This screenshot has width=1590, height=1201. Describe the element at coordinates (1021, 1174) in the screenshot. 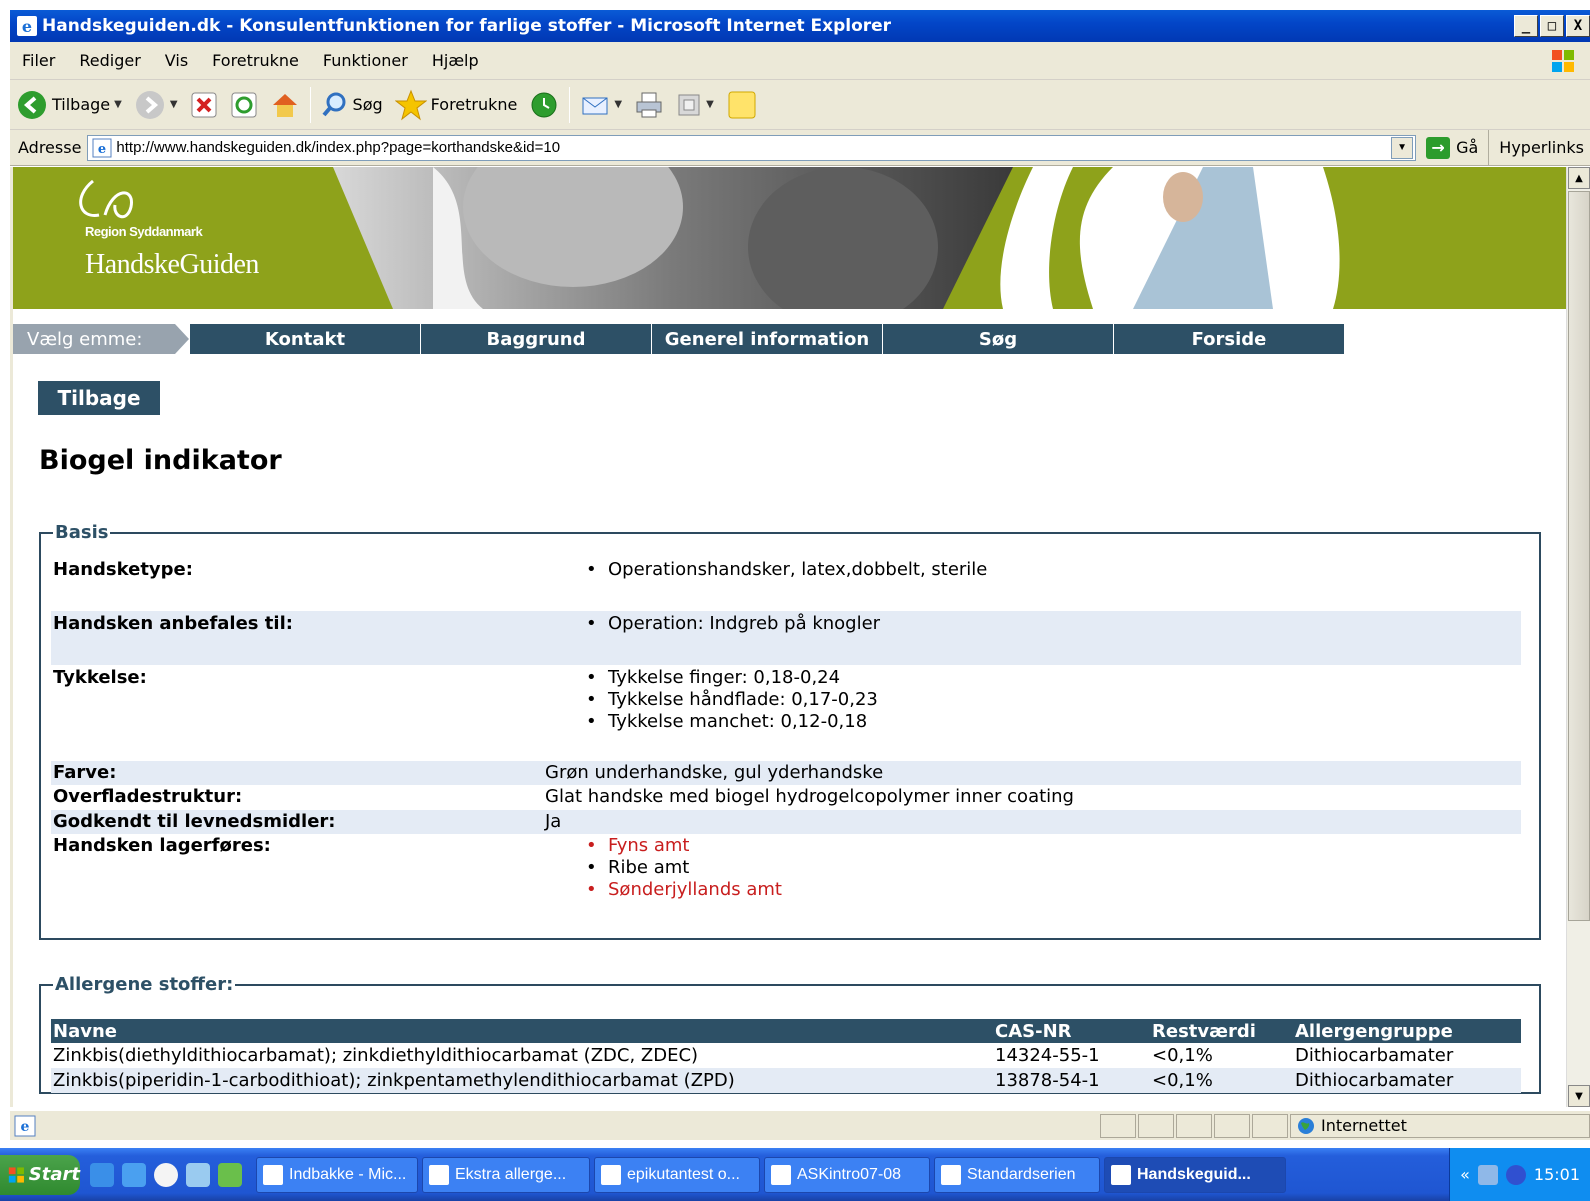

I see `task-label: Standardserien` at that location.